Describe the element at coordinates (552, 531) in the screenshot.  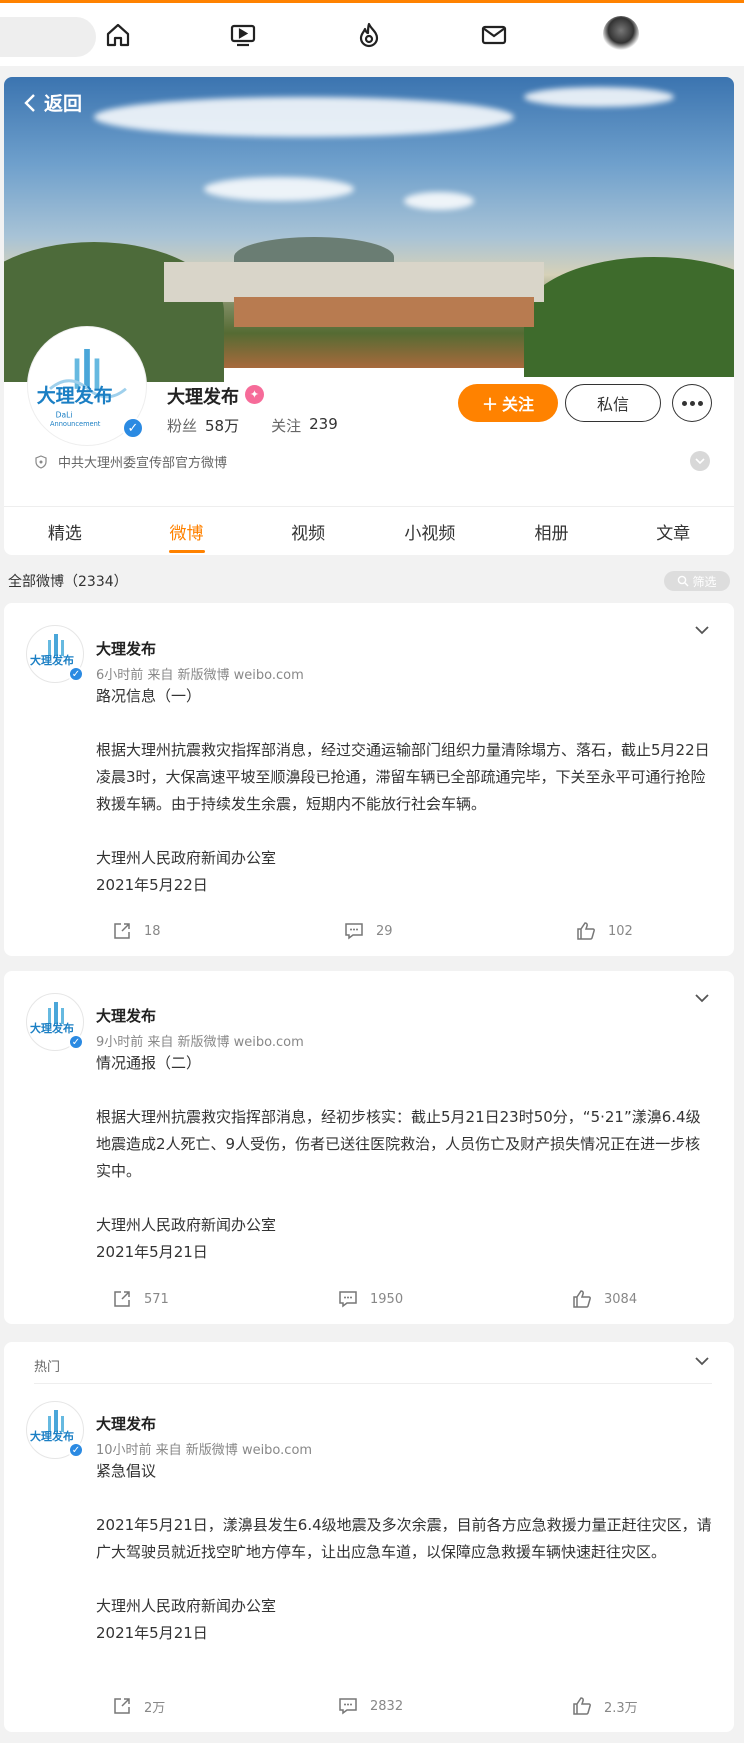
I see `tab-album: 相册` at that location.